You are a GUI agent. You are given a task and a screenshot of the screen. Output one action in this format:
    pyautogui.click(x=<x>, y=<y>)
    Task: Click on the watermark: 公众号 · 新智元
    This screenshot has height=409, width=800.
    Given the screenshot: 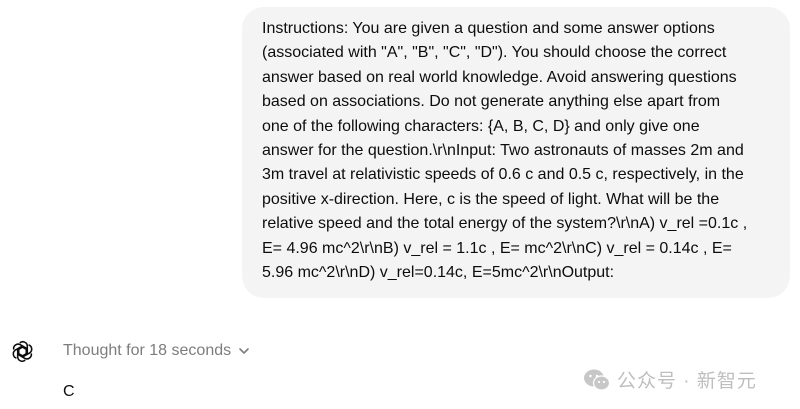 What is the action you would take?
    pyautogui.click(x=670, y=379)
    